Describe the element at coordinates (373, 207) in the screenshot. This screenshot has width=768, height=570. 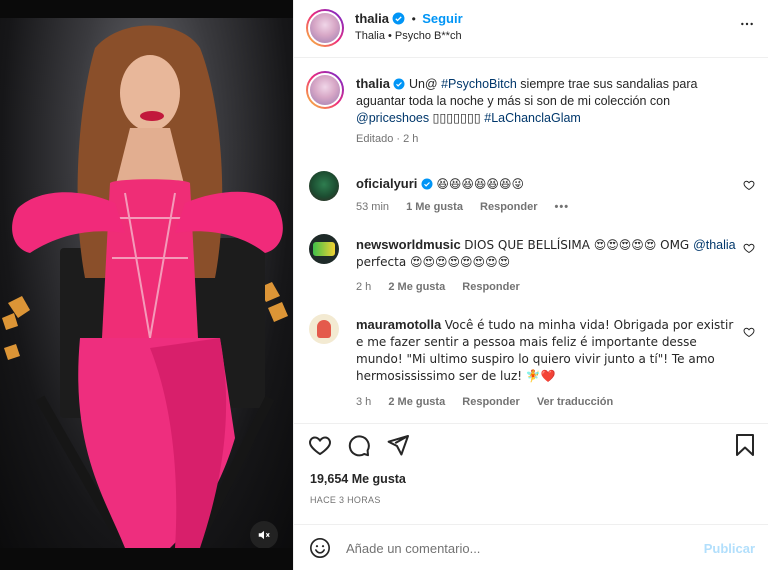
I see `comment-time: 53 min` at that location.